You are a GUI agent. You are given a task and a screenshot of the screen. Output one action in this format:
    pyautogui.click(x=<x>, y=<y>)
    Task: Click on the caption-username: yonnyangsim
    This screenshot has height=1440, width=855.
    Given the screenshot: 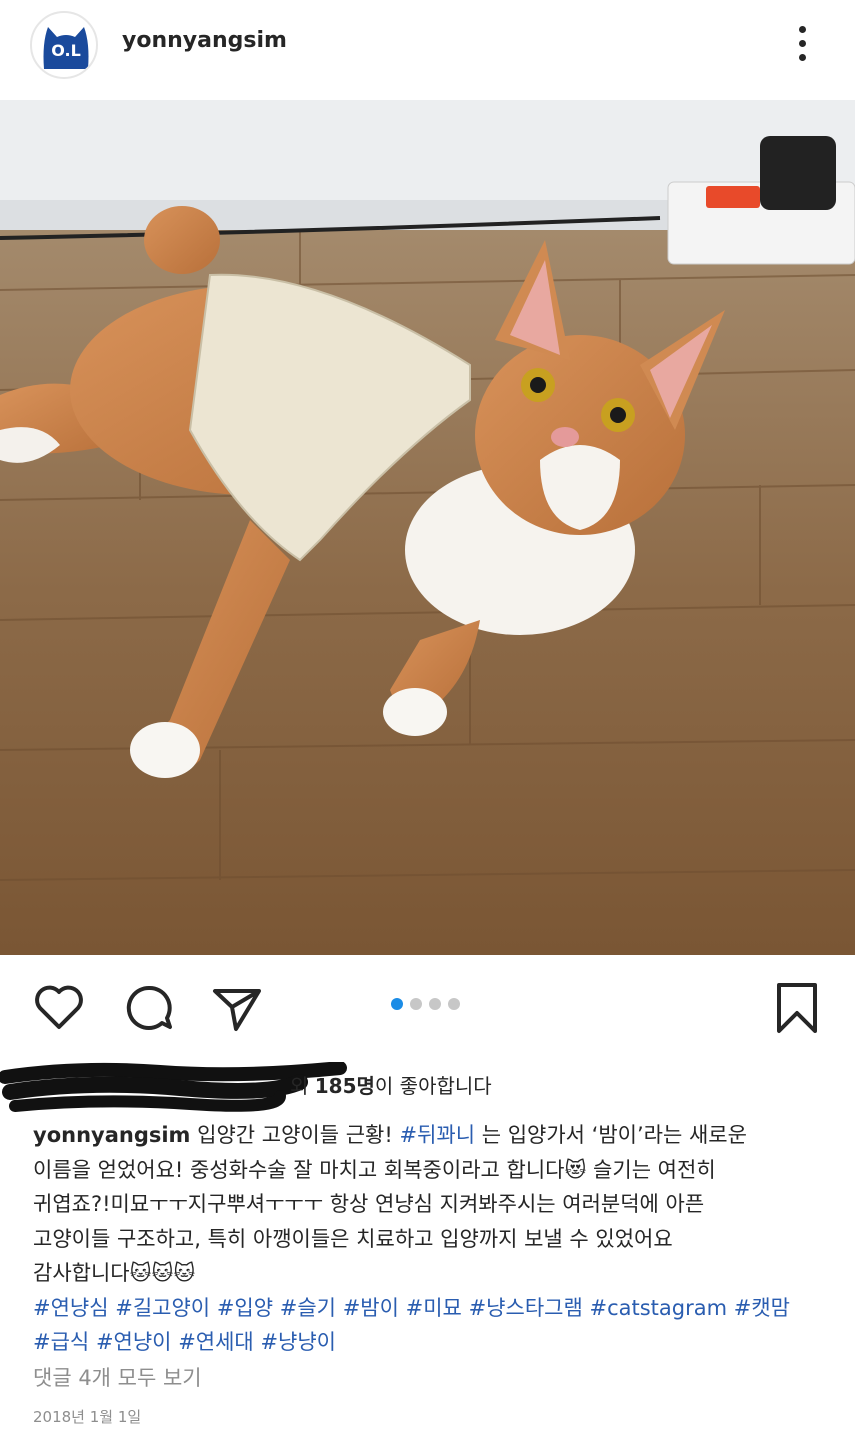 What is the action you would take?
    pyautogui.click(x=111, y=1135)
    